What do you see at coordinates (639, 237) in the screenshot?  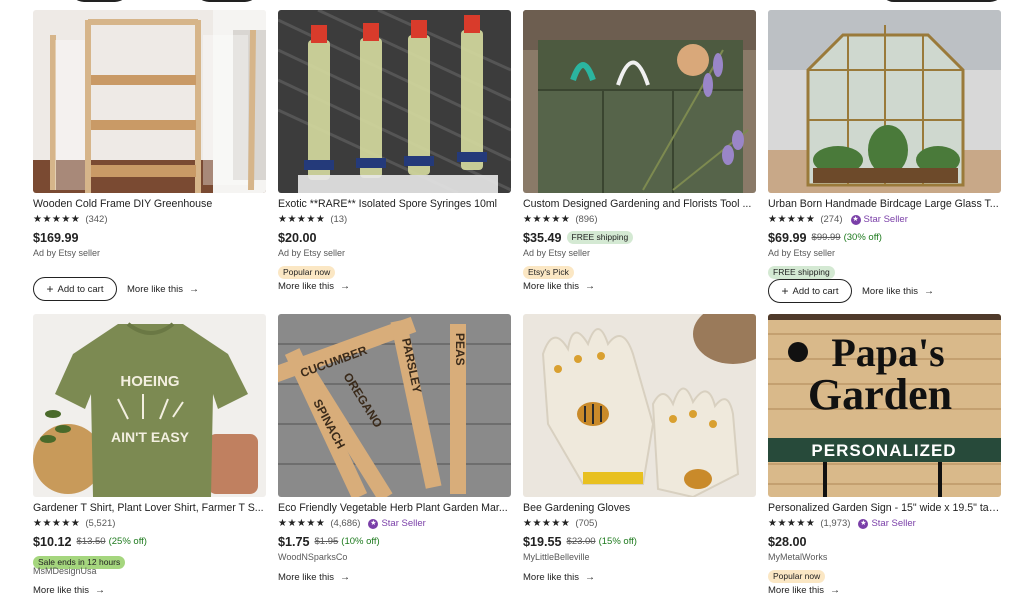 I see `price-line: $35.49 FREE shipping` at bounding box center [639, 237].